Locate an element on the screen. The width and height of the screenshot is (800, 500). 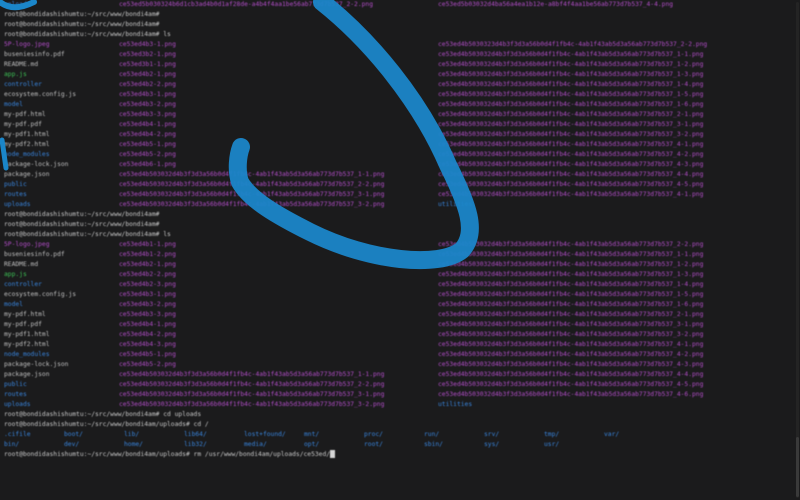
listing-entry: public is located at coordinates (15, 184).